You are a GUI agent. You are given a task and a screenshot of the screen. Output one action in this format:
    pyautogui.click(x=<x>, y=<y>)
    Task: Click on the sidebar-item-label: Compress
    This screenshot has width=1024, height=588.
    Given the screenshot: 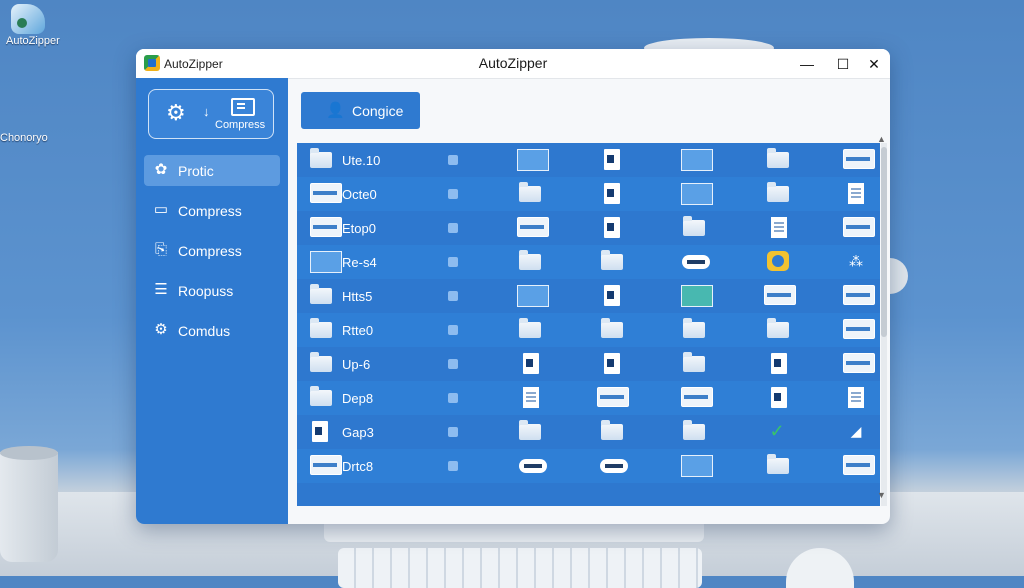 What is the action you would take?
    pyautogui.click(x=210, y=251)
    